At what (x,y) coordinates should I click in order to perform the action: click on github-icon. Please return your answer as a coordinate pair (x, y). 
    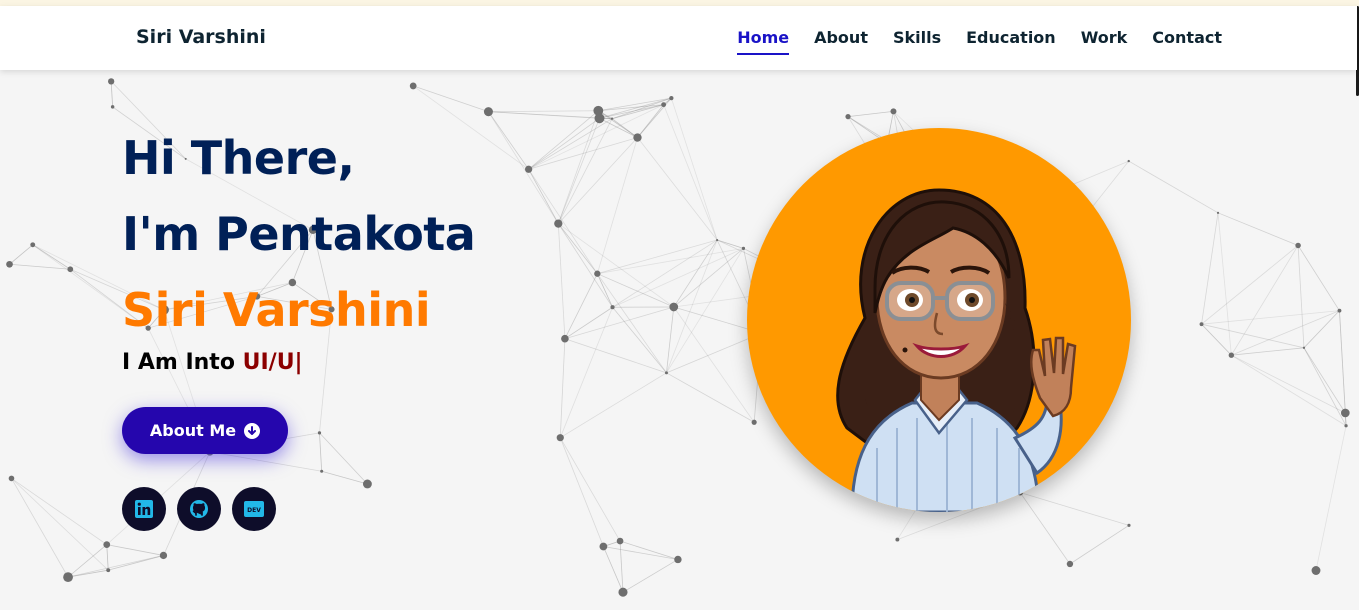
    Looking at the image, I should click on (199, 509).